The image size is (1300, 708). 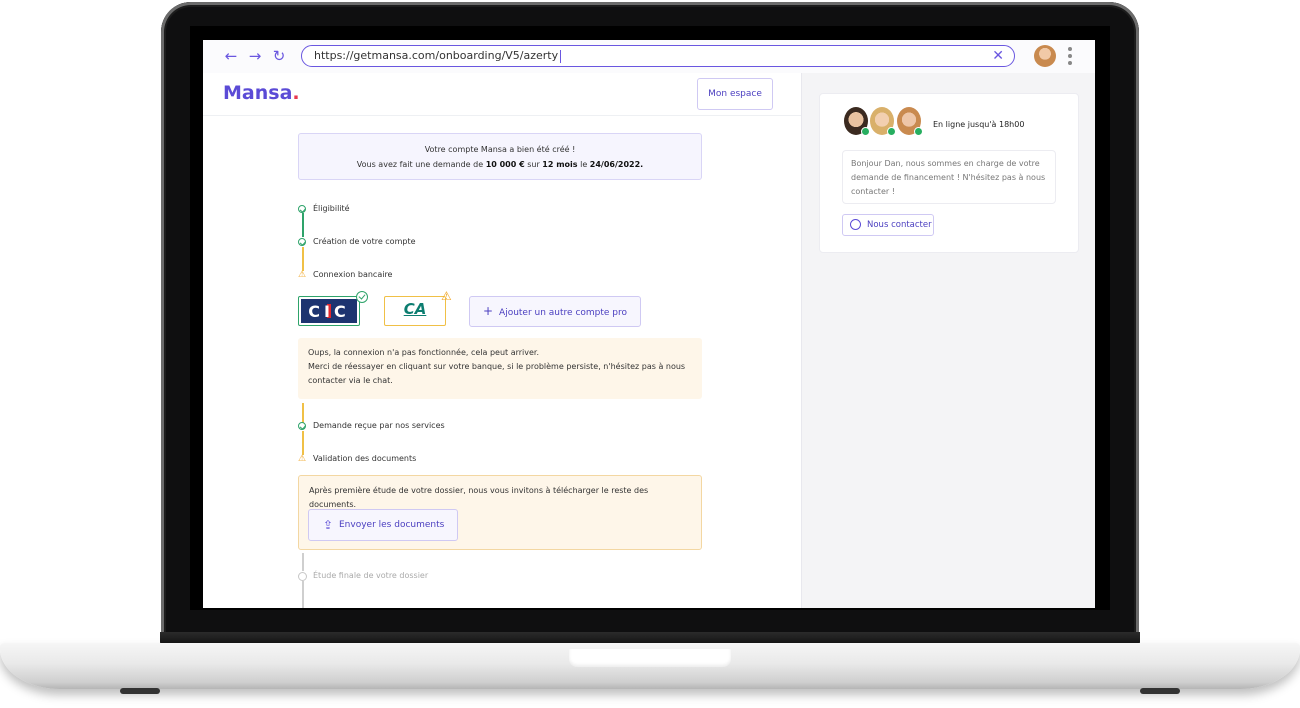 I want to click on requested-amount: 10 000 €, so click(x=505, y=164).